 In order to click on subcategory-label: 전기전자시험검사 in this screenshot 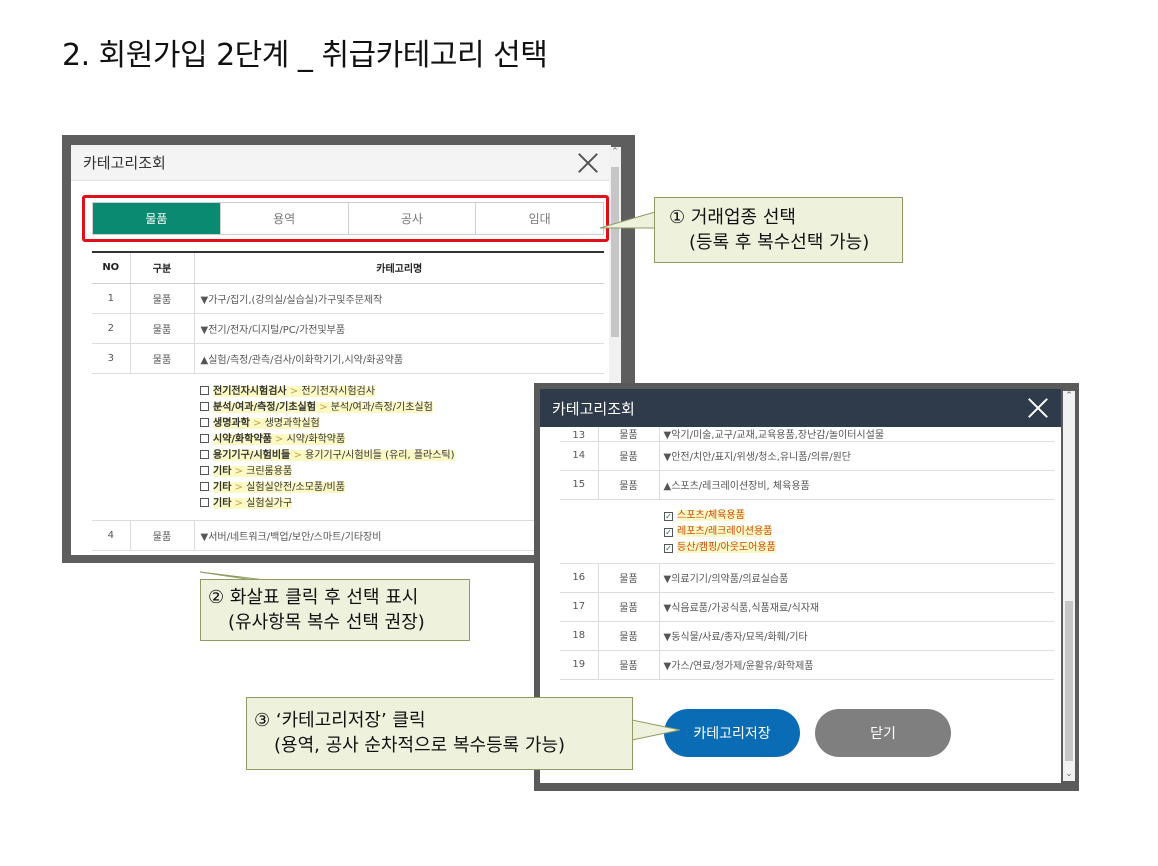, I will do `click(338, 391)`.